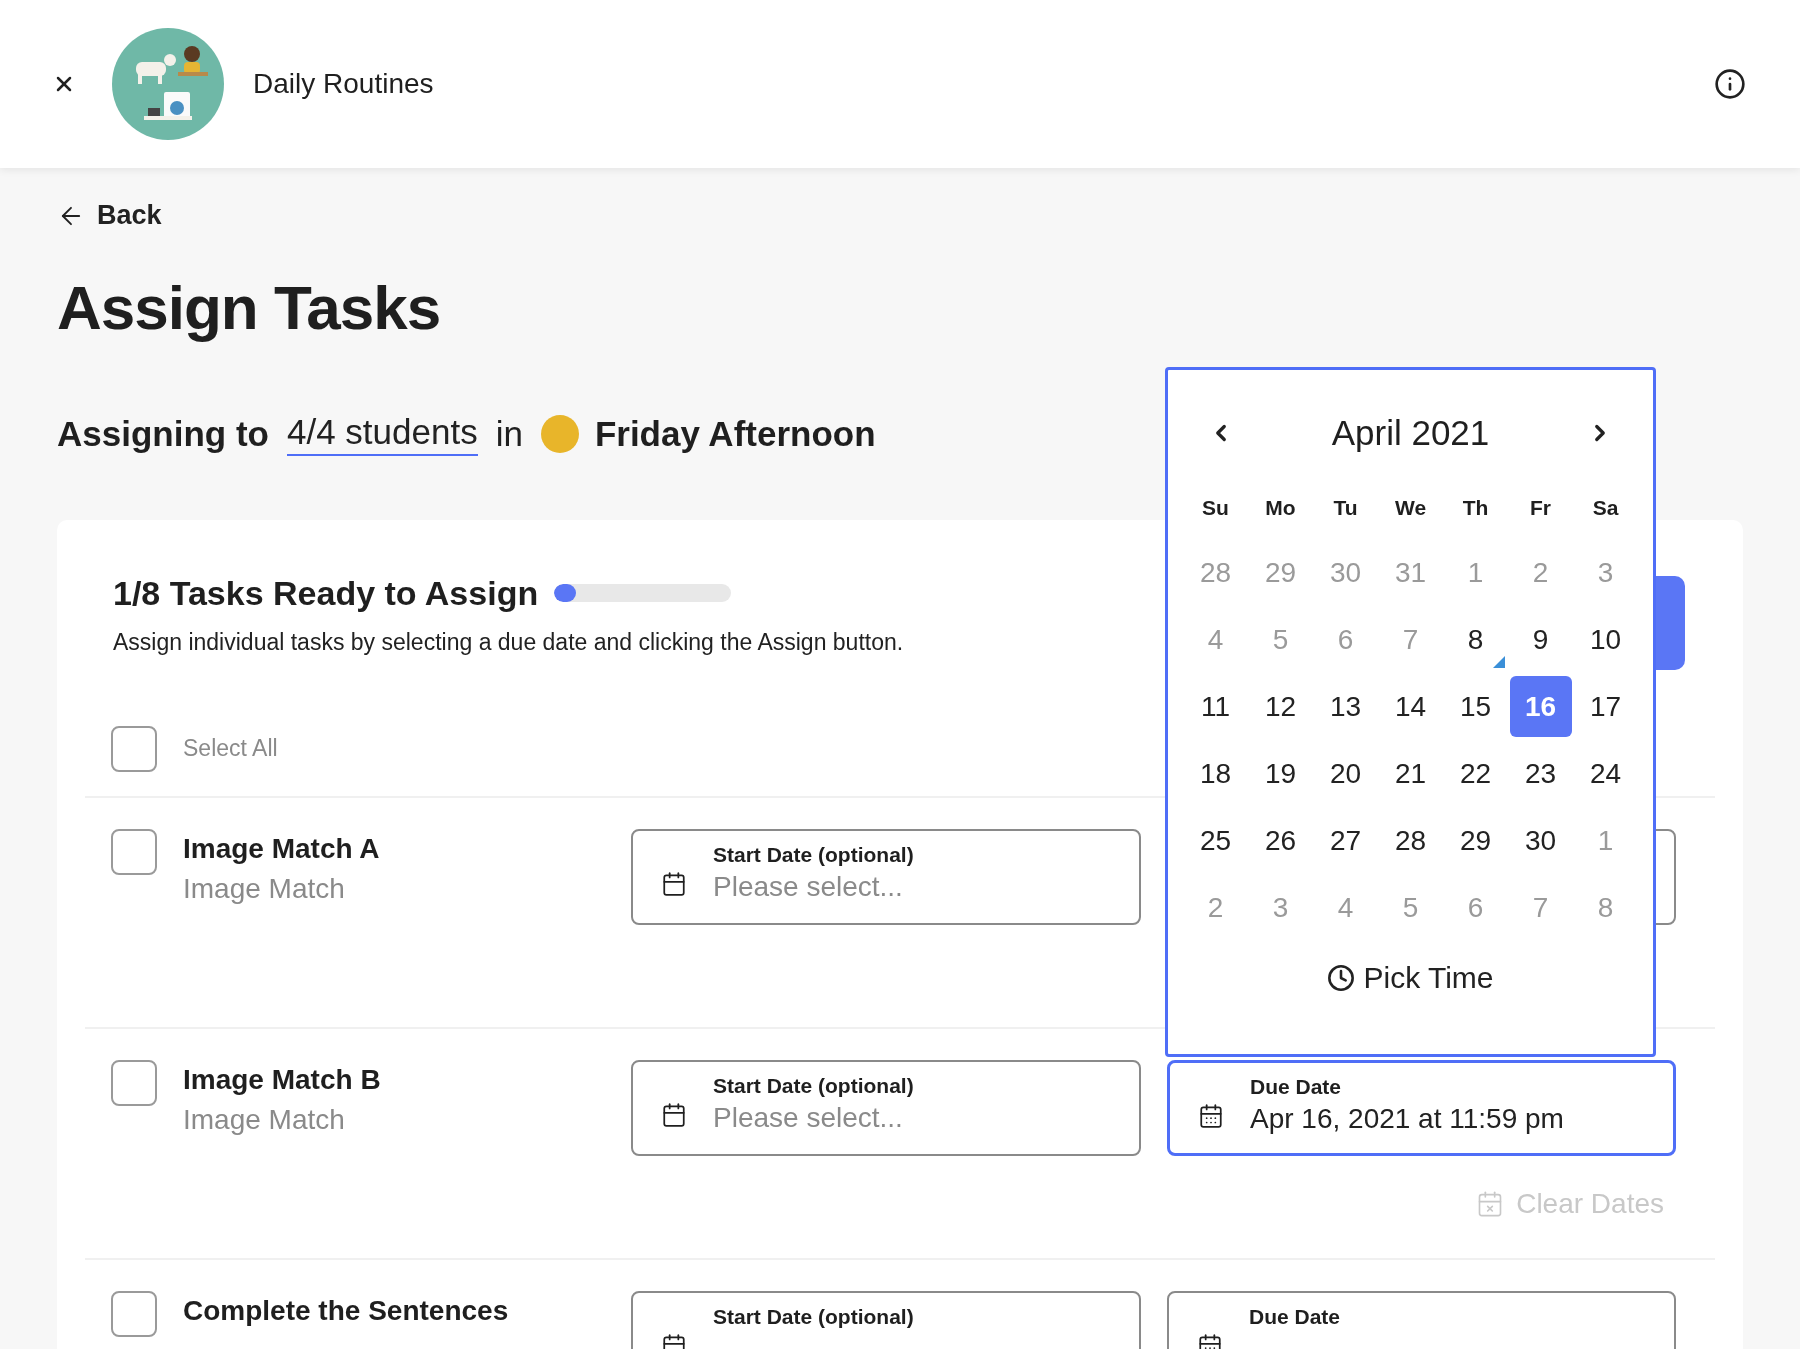 This screenshot has height=1349, width=1800. What do you see at coordinates (282, 1079) in the screenshot?
I see `task-title: Image Match B` at bounding box center [282, 1079].